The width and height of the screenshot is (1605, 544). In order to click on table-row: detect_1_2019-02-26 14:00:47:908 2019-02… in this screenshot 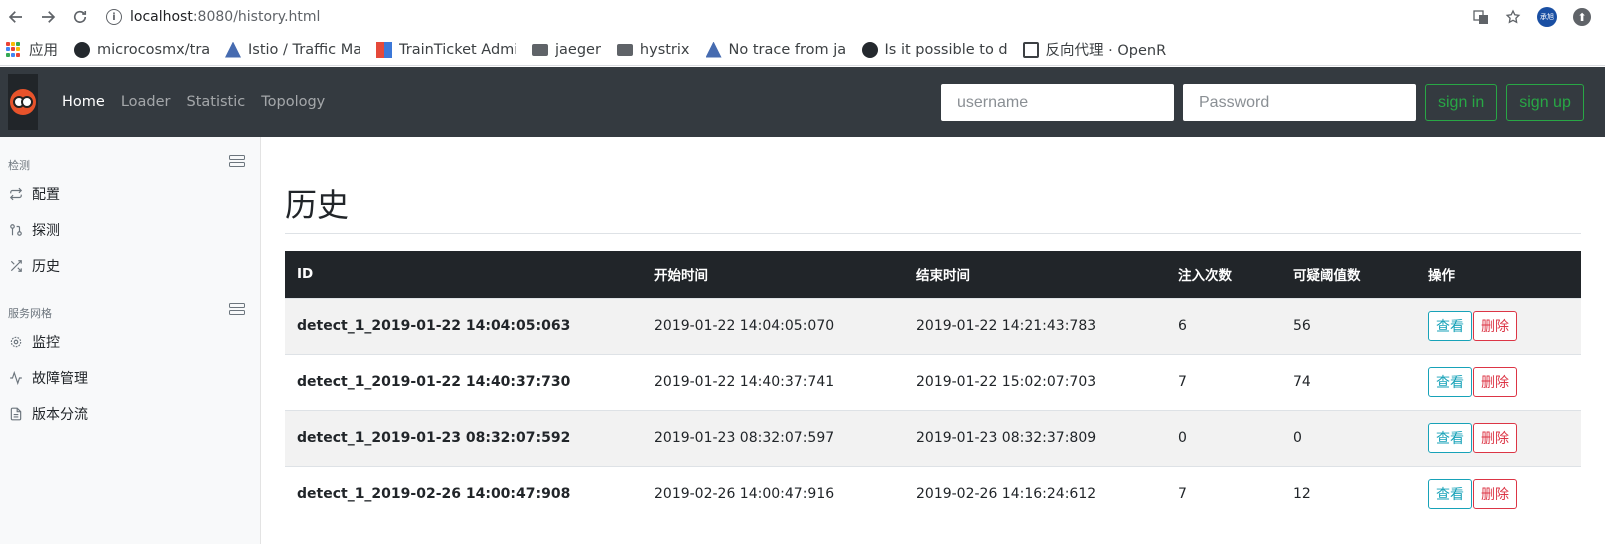, I will do `click(933, 493)`.